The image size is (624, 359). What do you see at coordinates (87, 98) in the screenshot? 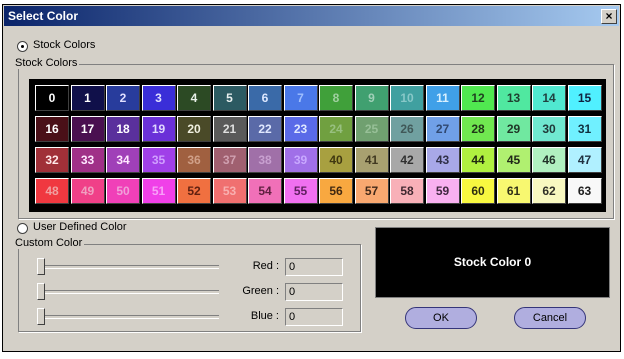
I see `stock-color-swatch: 1` at bounding box center [87, 98].